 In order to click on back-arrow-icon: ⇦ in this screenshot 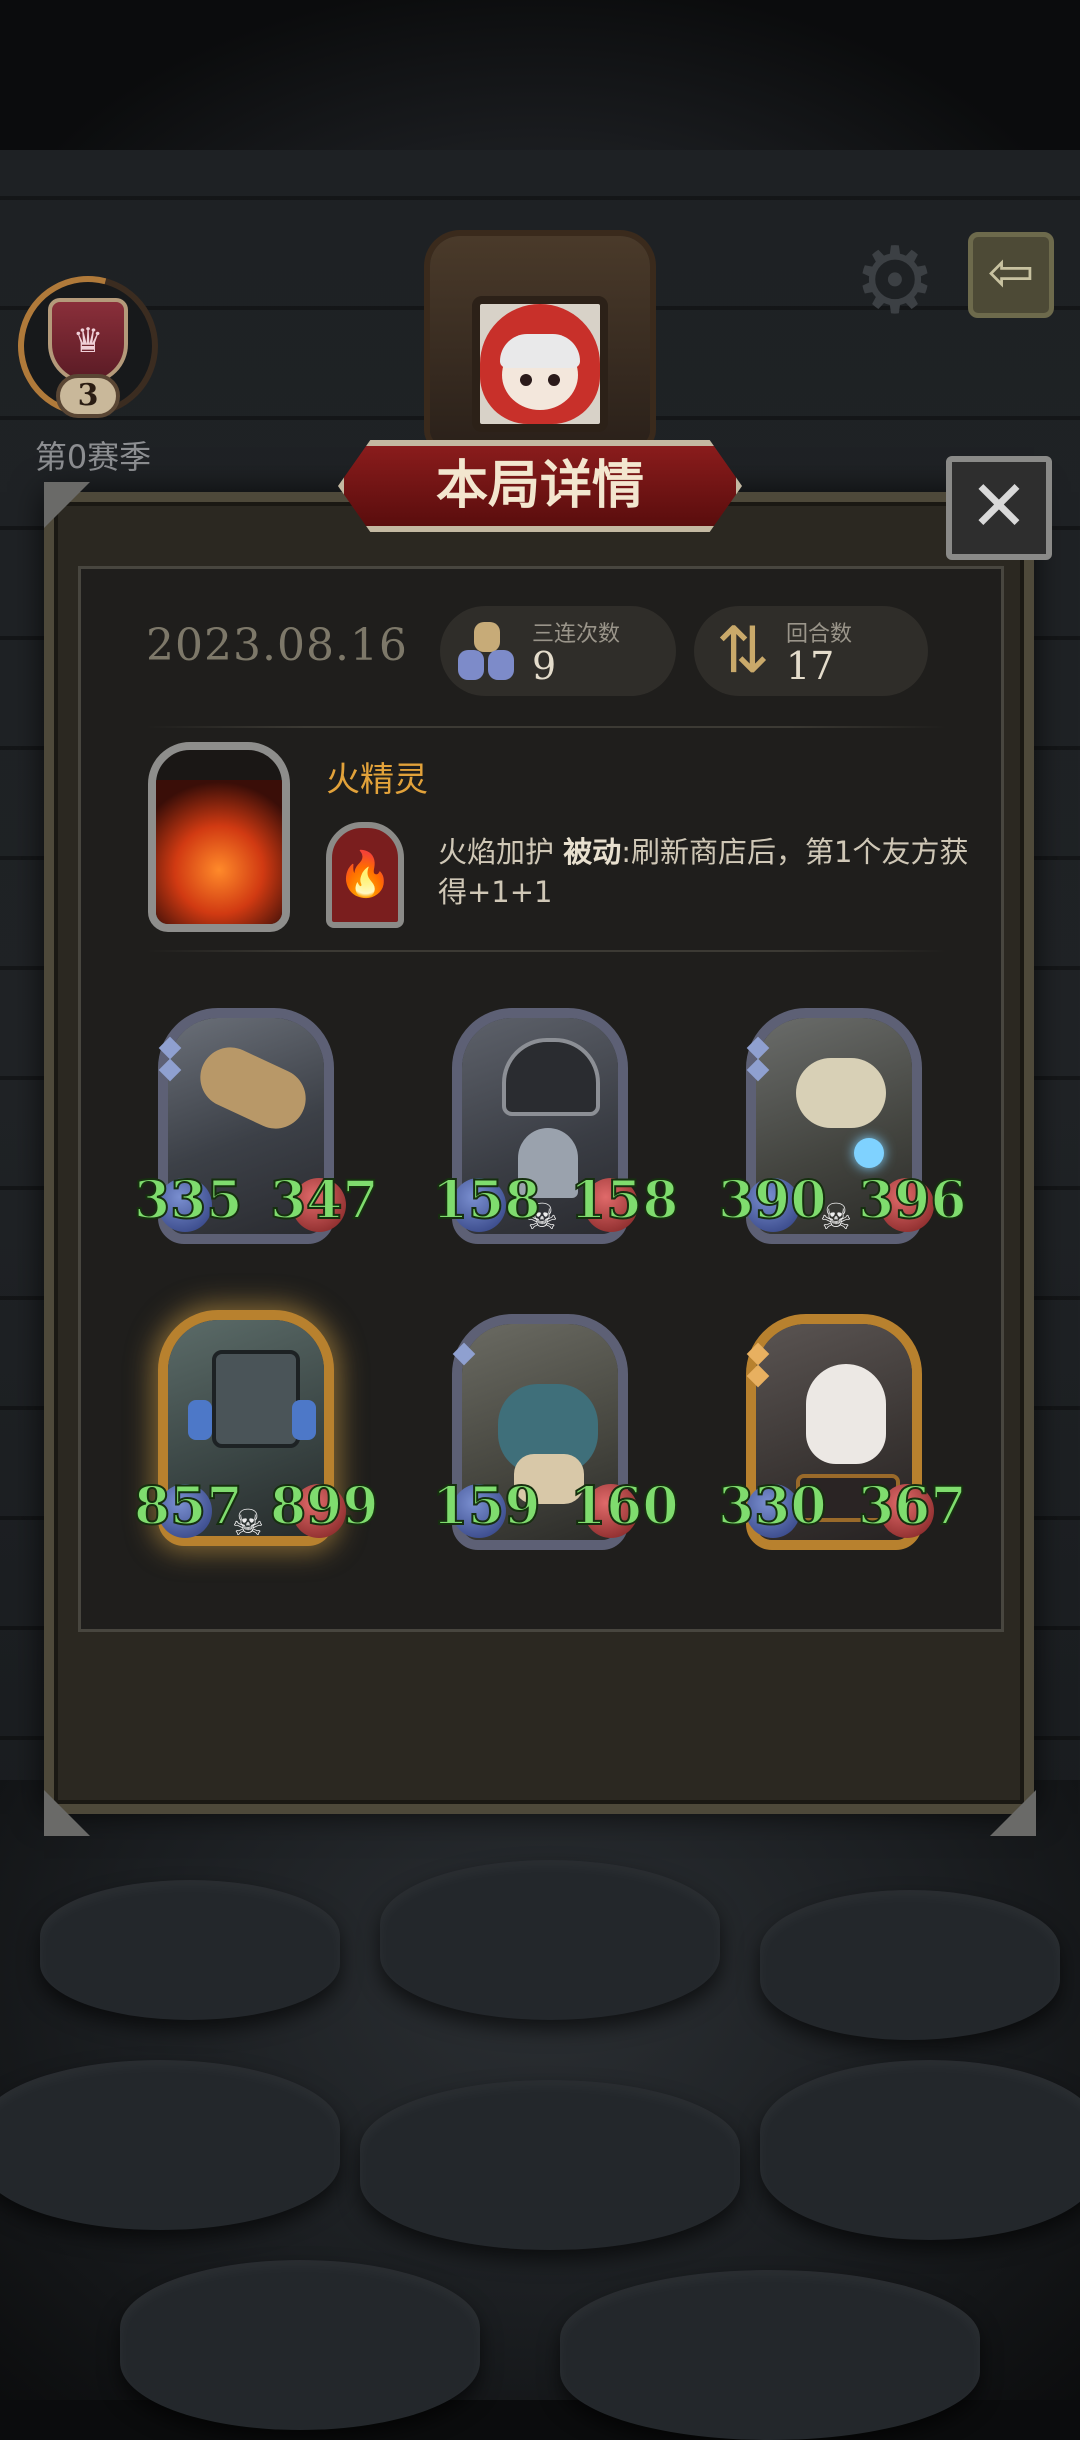, I will do `click(1011, 275)`.